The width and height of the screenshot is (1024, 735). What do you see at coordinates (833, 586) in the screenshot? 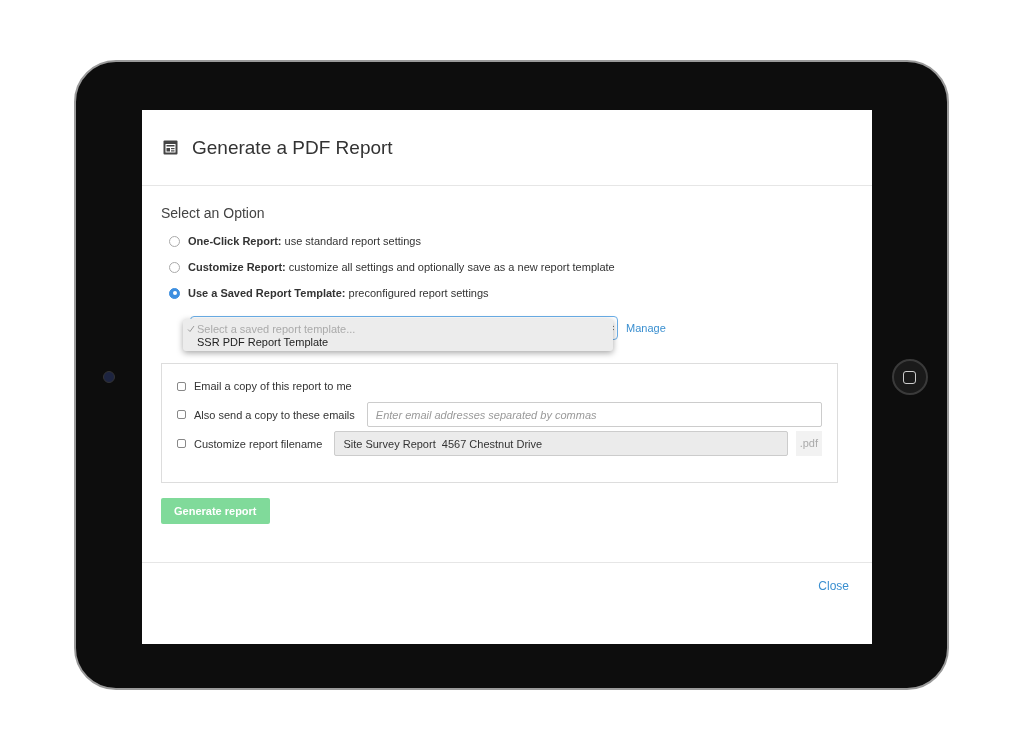
I see `close-link: Close` at bounding box center [833, 586].